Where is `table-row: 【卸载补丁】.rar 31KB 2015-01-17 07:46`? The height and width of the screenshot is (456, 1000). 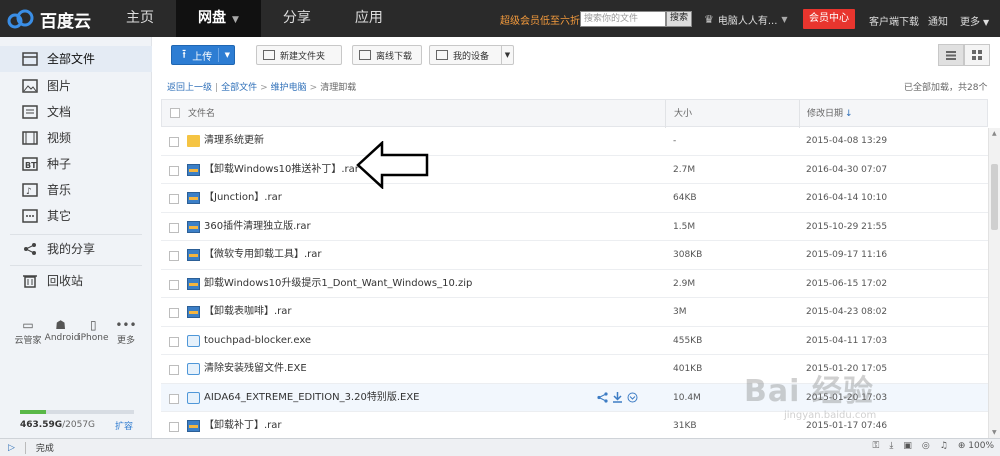
table-row: 【卸载补丁】.rar 31KB 2015-01-17 07:46 is located at coordinates (574, 426).